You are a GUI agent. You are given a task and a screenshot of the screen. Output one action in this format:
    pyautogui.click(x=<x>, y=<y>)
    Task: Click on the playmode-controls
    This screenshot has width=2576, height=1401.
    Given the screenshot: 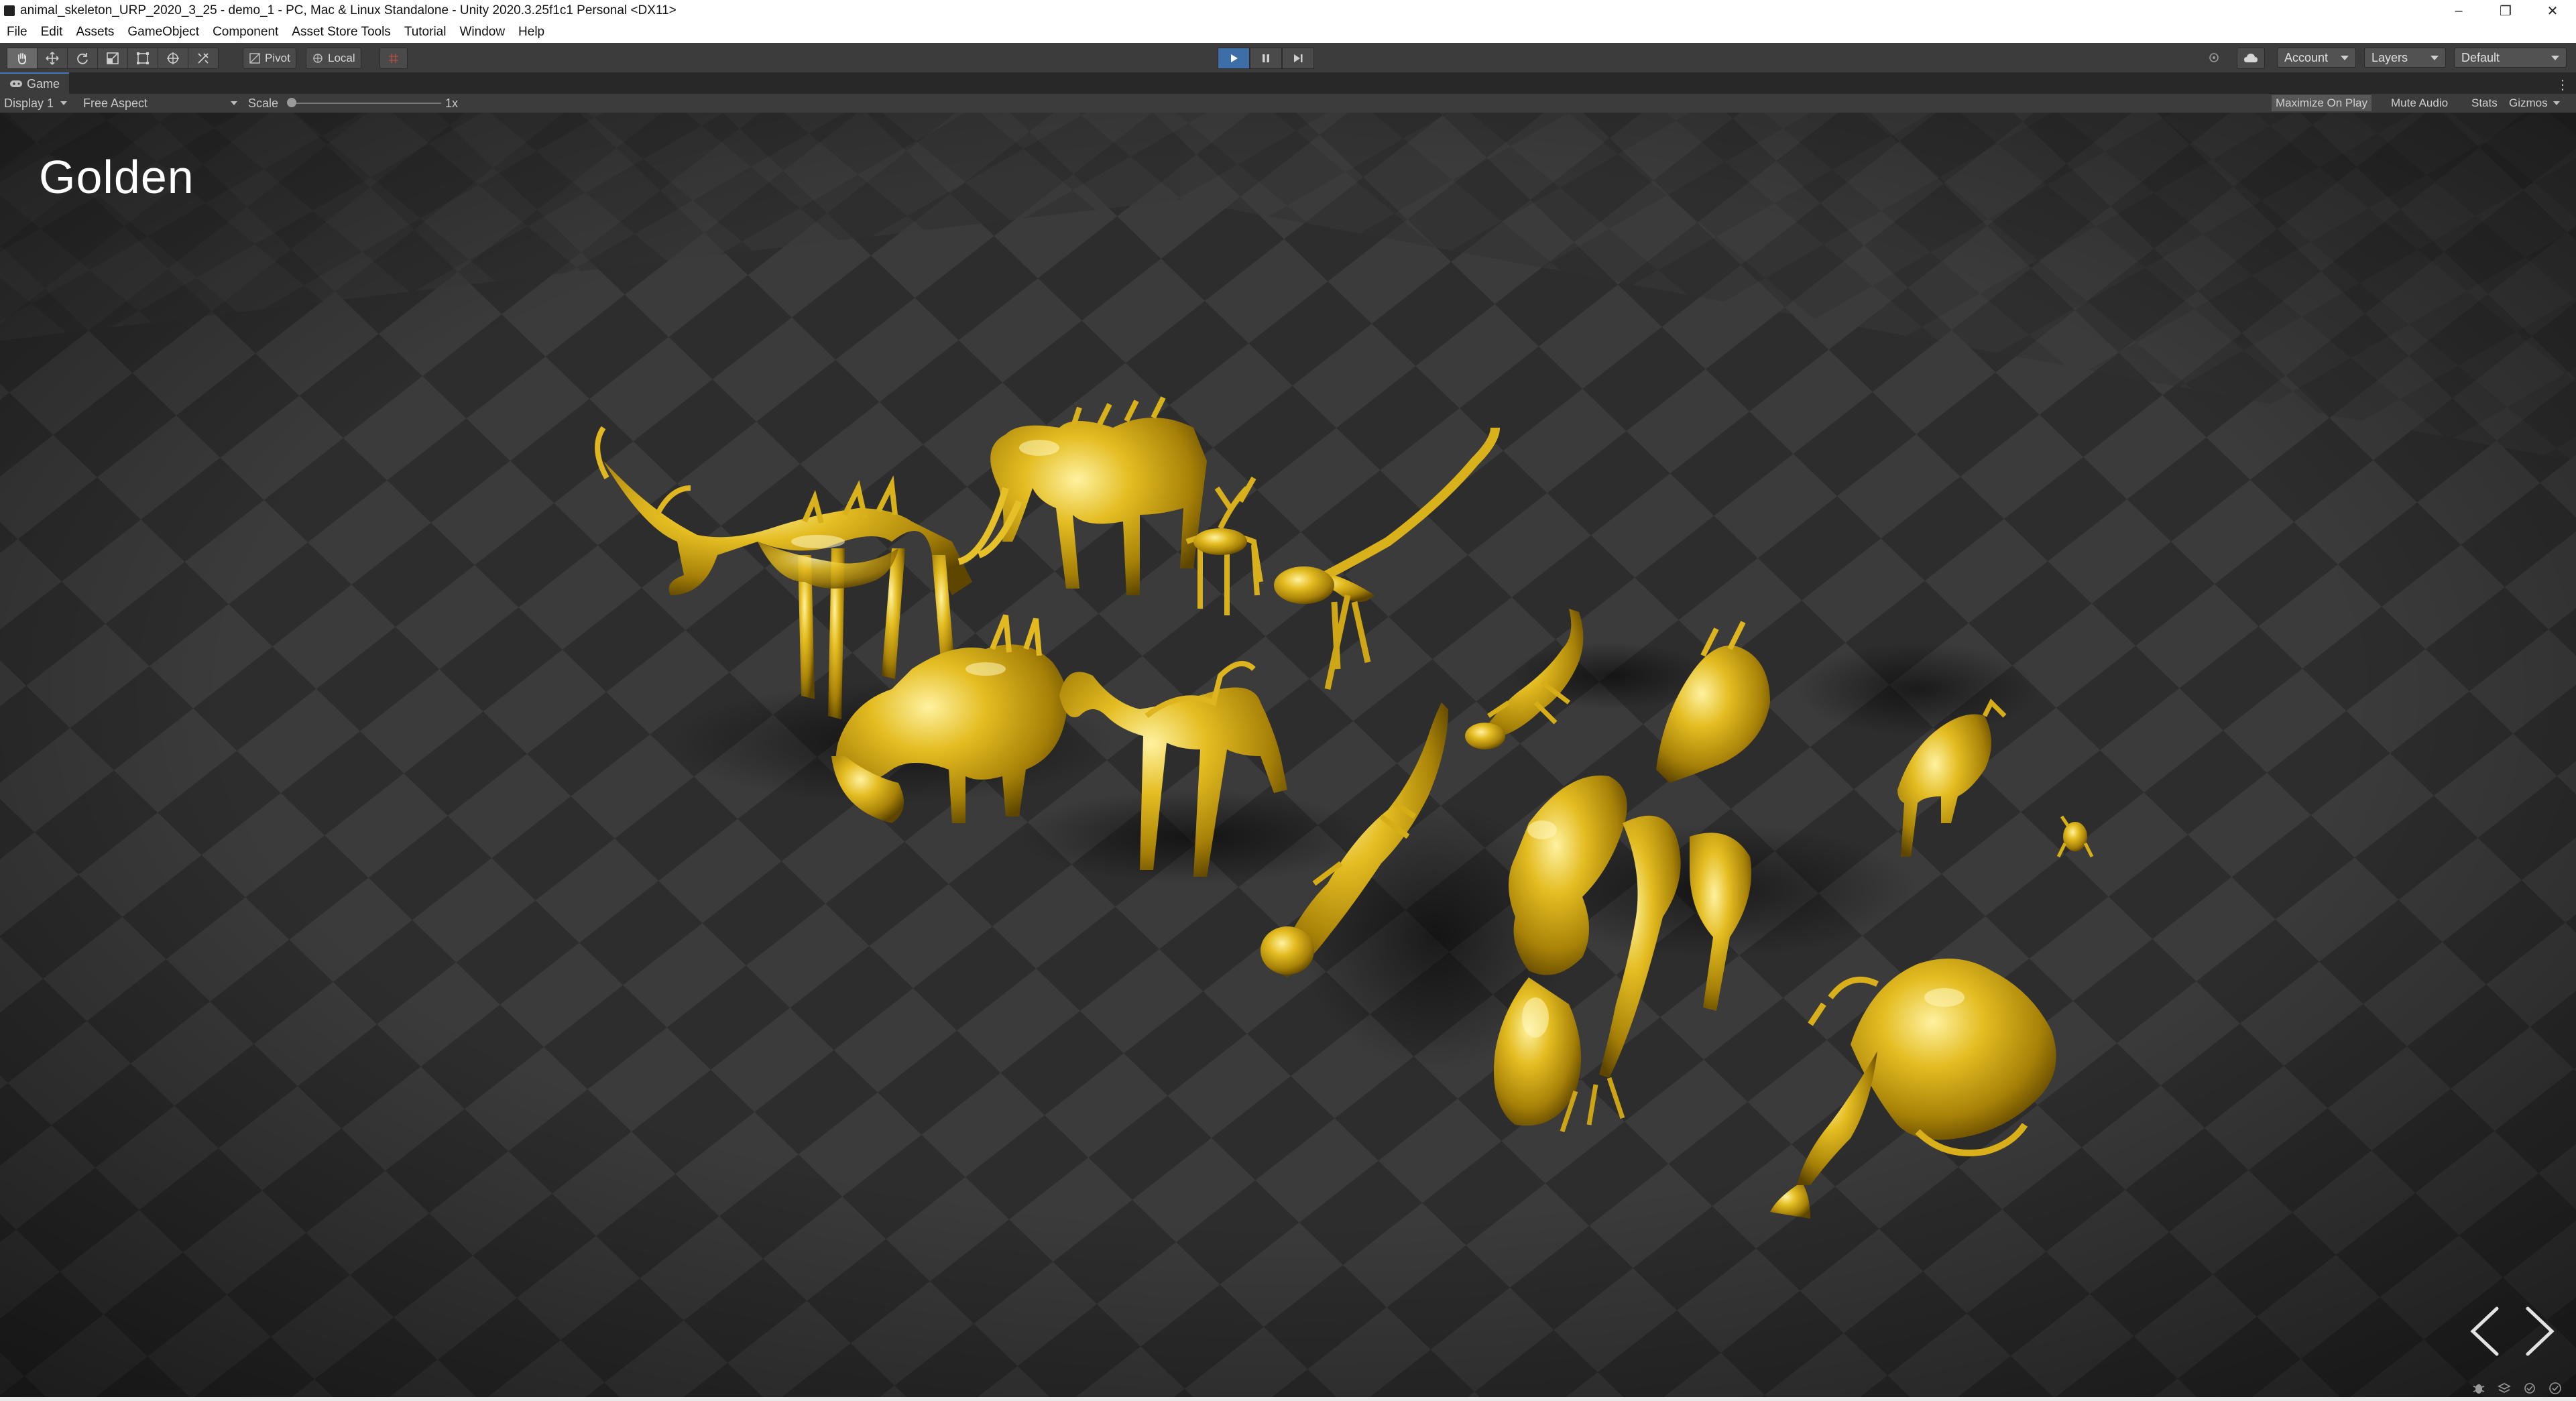 What is the action you would take?
    pyautogui.click(x=1266, y=58)
    